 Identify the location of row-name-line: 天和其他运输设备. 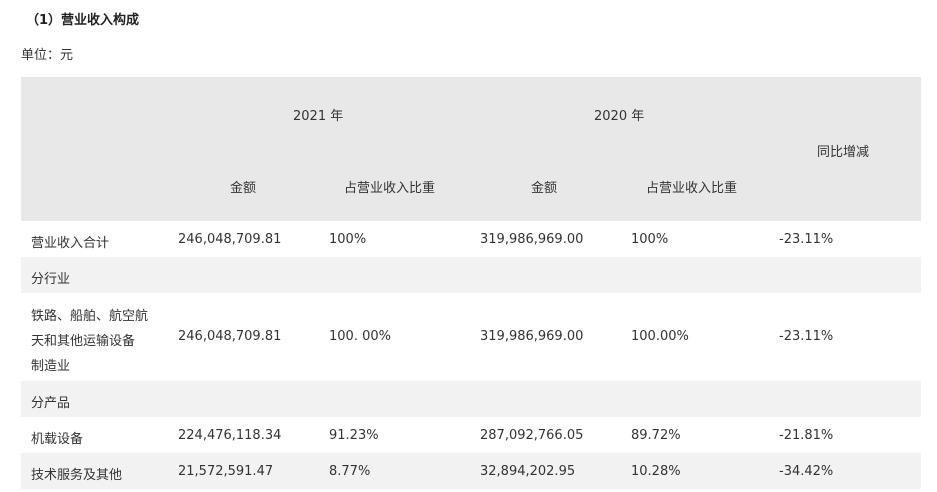
(83, 341).